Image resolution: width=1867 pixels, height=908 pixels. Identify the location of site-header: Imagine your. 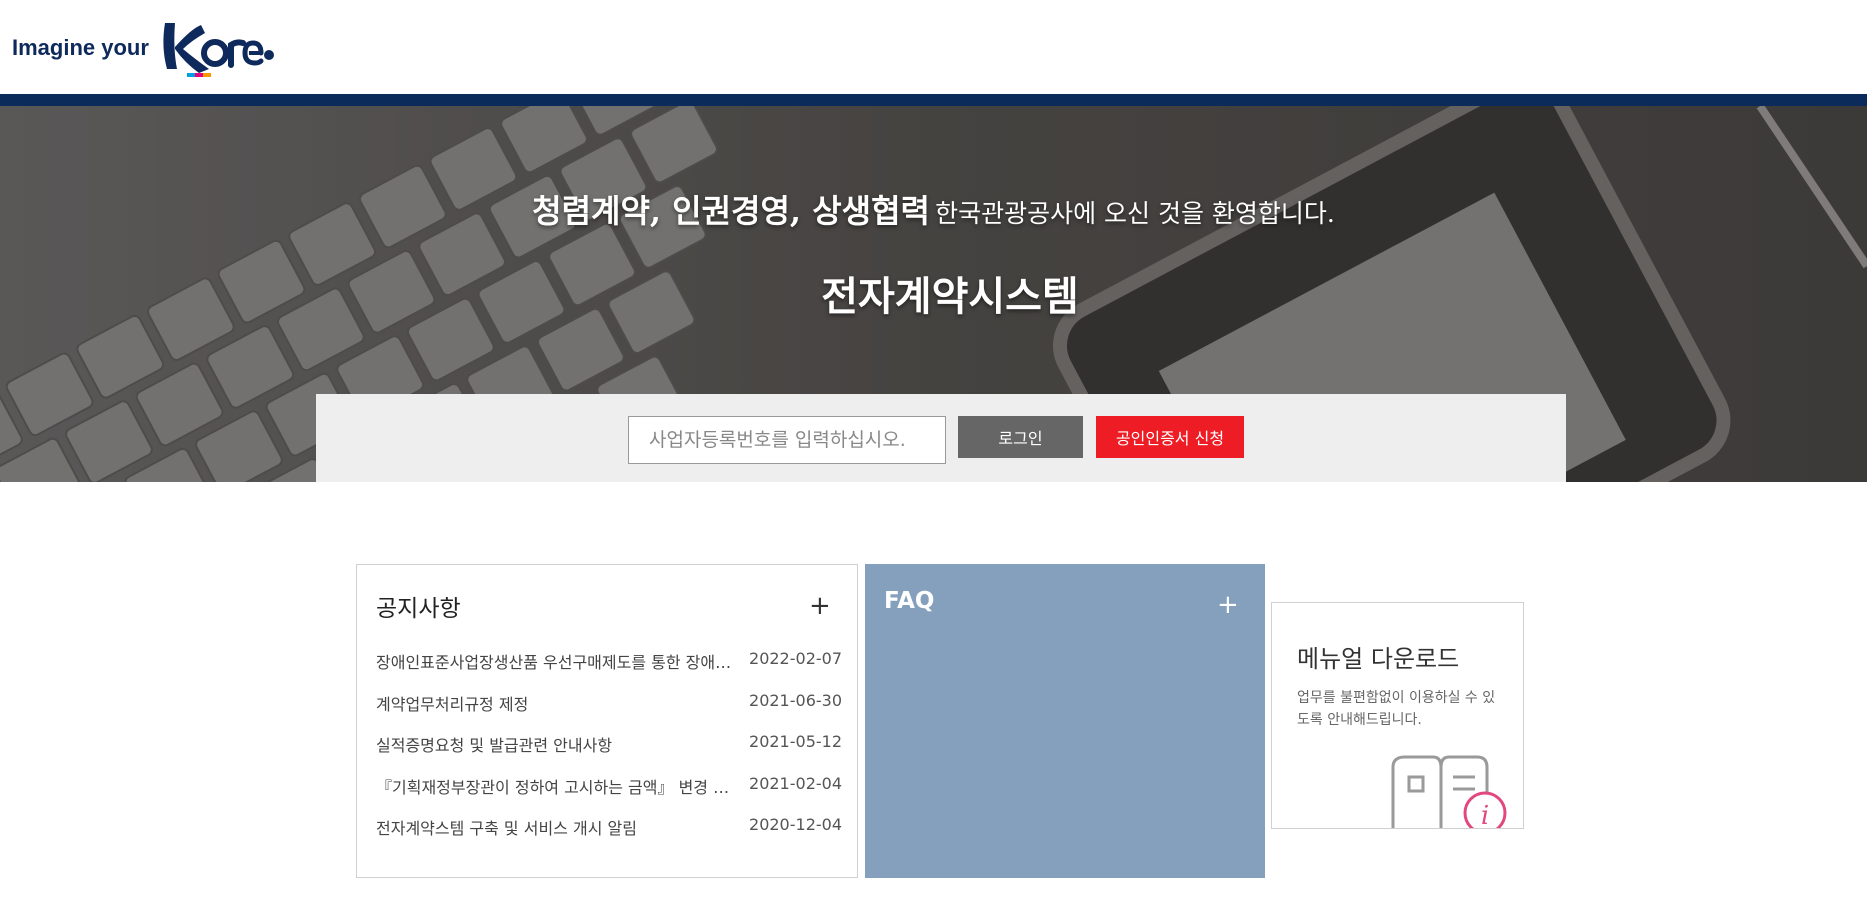
(933, 47).